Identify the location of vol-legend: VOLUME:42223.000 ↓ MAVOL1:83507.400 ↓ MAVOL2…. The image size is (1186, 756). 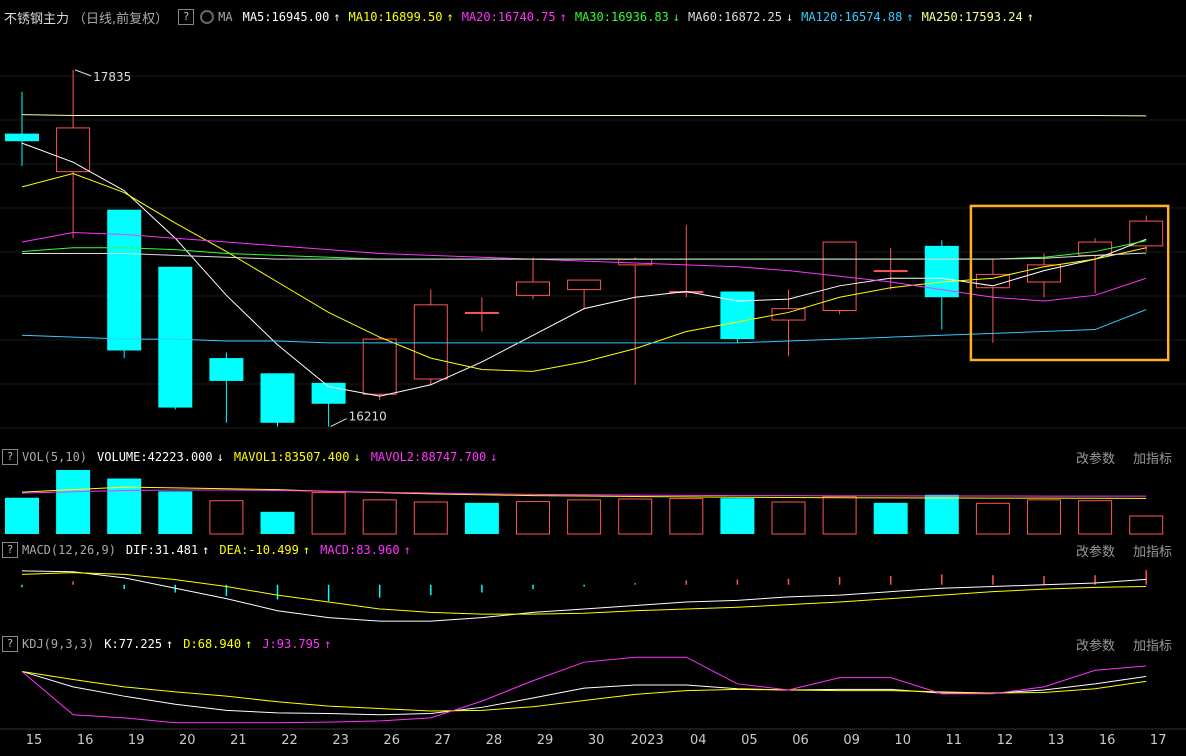
(302, 457).